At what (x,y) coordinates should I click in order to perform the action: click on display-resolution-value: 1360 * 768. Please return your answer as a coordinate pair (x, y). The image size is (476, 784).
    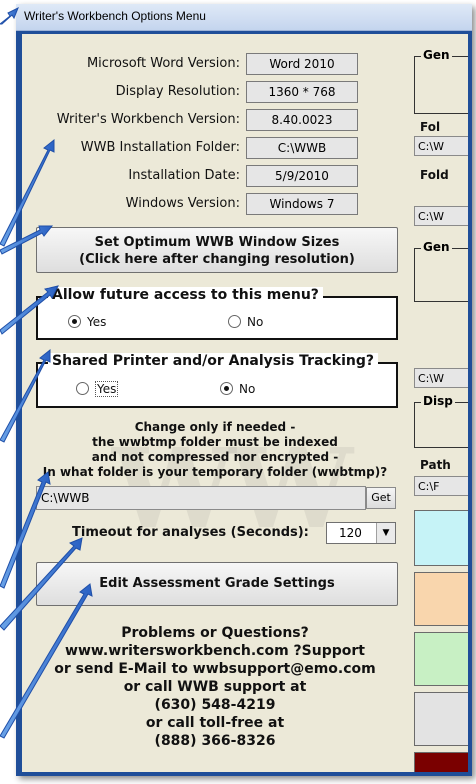
    Looking at the image, I should click on (302, 92).